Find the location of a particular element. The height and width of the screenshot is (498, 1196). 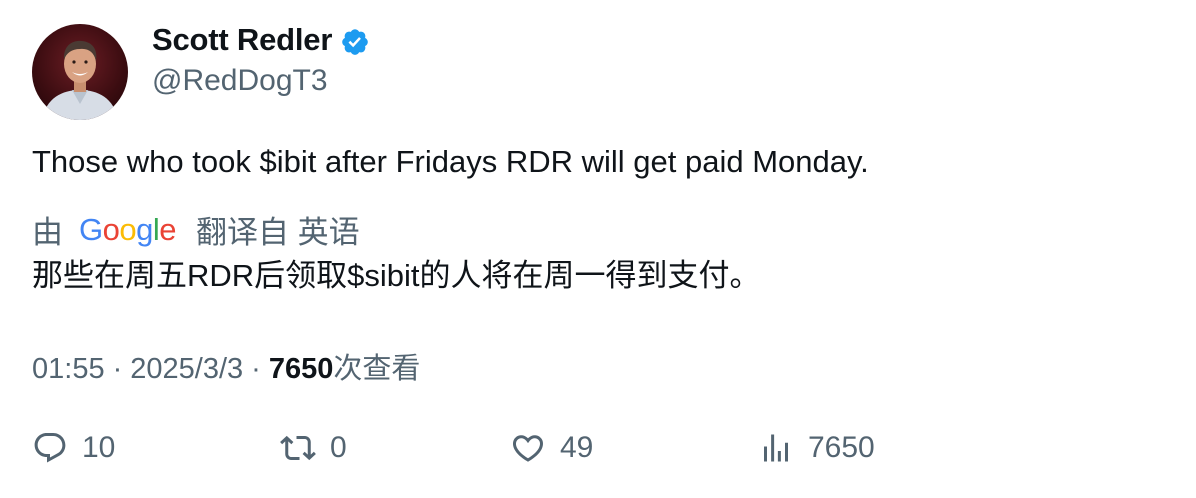

retweet-icon is located at coordinates (298, 448).